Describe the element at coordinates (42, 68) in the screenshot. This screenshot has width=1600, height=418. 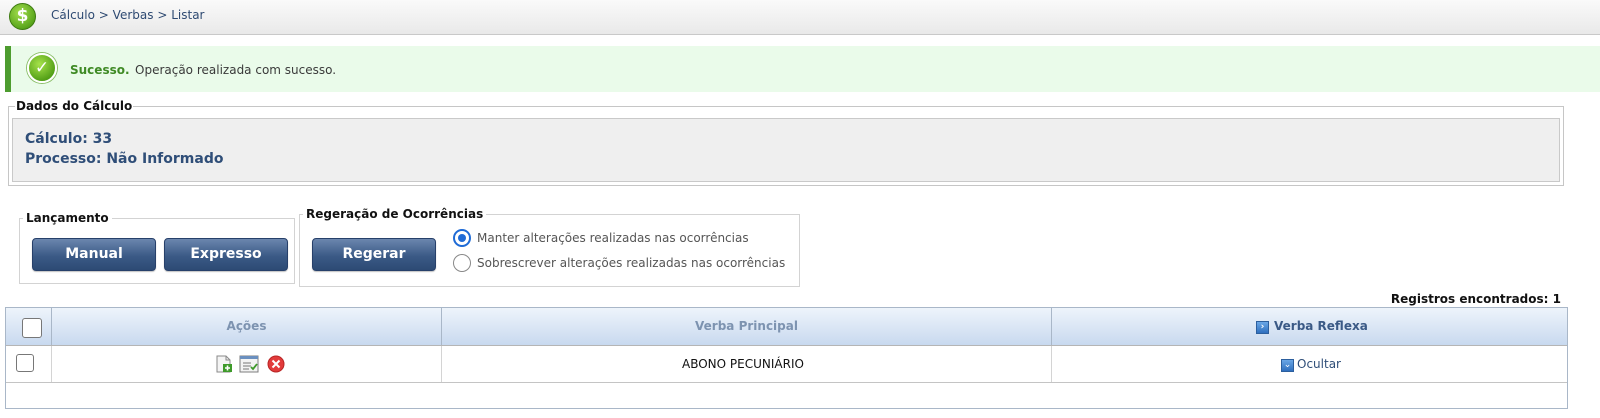
I see `success-check-icon: ✓` at that location.